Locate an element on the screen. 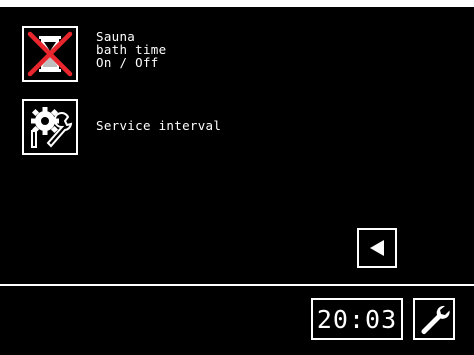  service-label-line-1: Service interval is located at coordinates (159, 125).